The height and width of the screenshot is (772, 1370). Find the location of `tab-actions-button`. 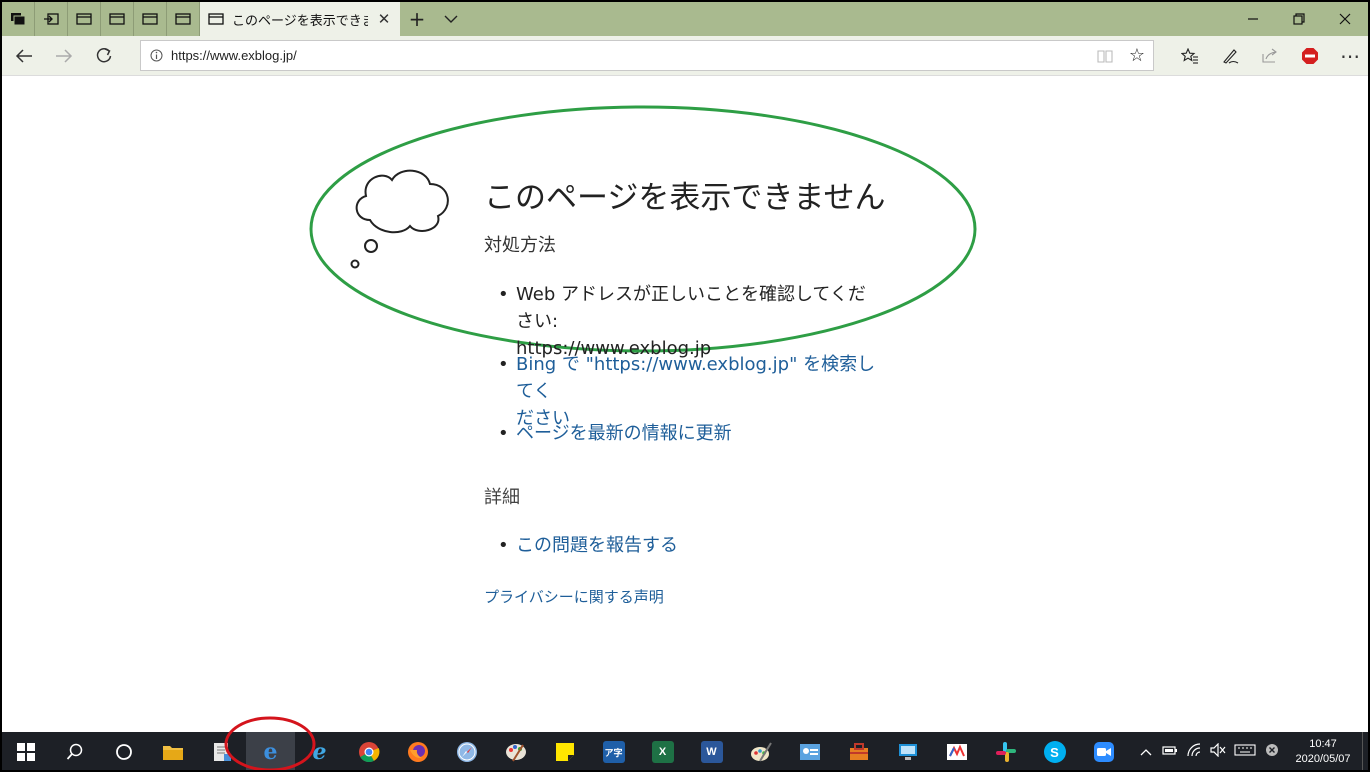

tab-actions-button is located at coordinates (18, 19).